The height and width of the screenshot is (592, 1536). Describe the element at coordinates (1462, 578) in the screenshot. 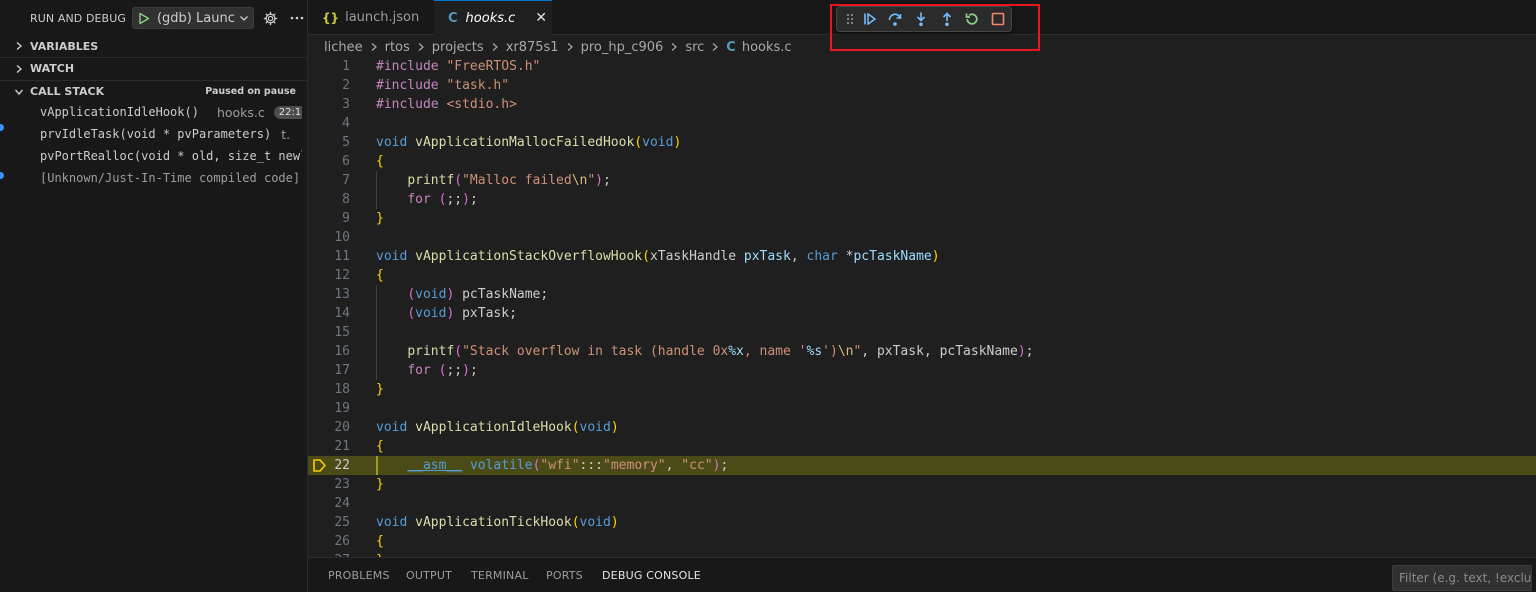

I see `debug-console-filter-input` at that location.